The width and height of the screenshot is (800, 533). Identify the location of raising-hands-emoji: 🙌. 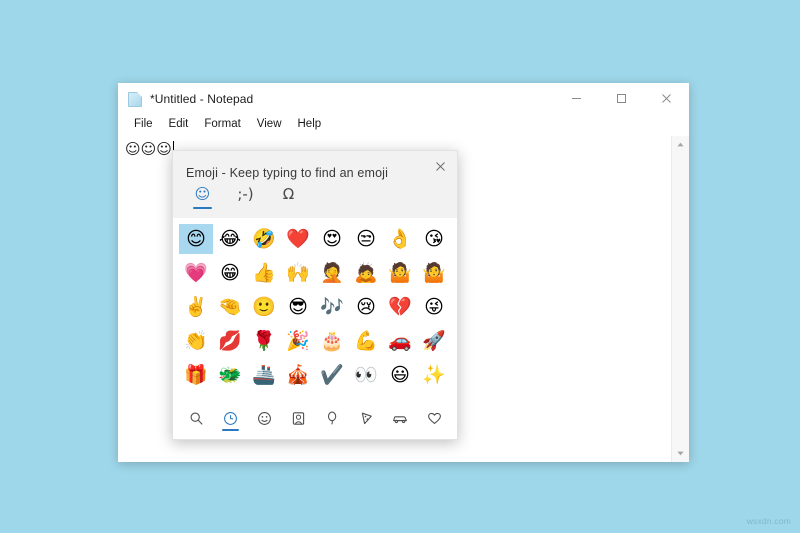
(298, 273).